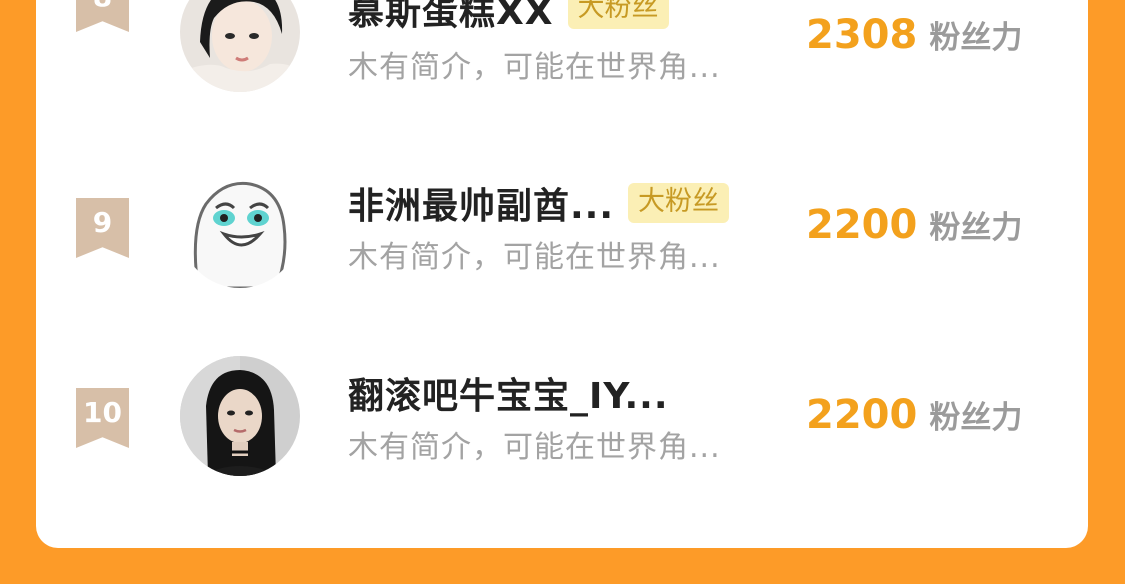 The height and width of the screenshot is (584, 1125). I want to click on avatar-photo-short-hair-icon, so click(240, 46).